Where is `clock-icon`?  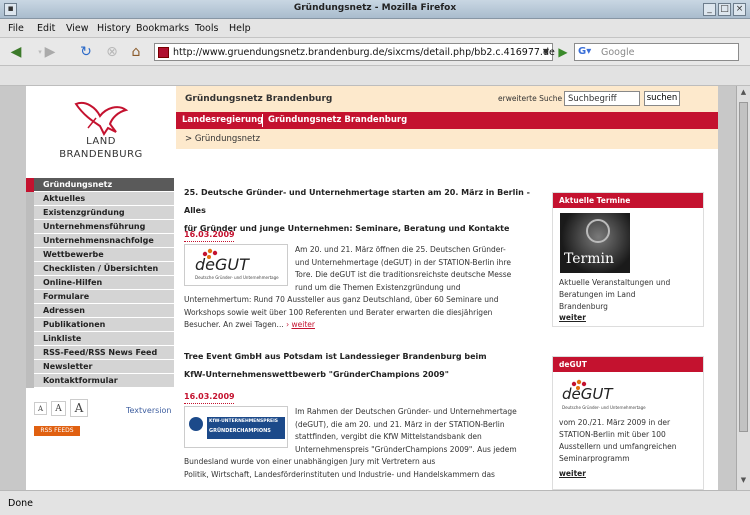 clock-icon is located at coordinates (598, 231).